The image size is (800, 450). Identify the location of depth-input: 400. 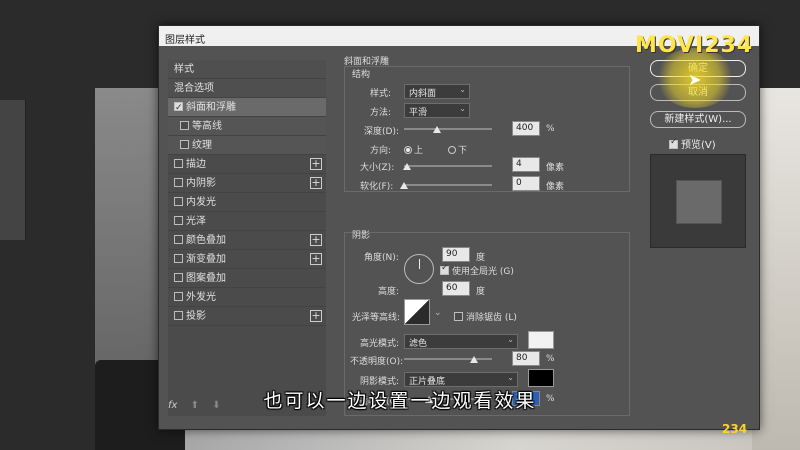
(526, 128).